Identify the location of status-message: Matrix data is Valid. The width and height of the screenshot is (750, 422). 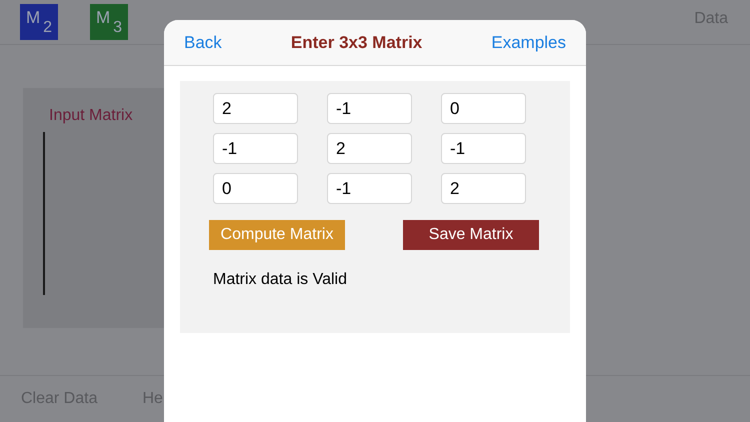
(280, 280).